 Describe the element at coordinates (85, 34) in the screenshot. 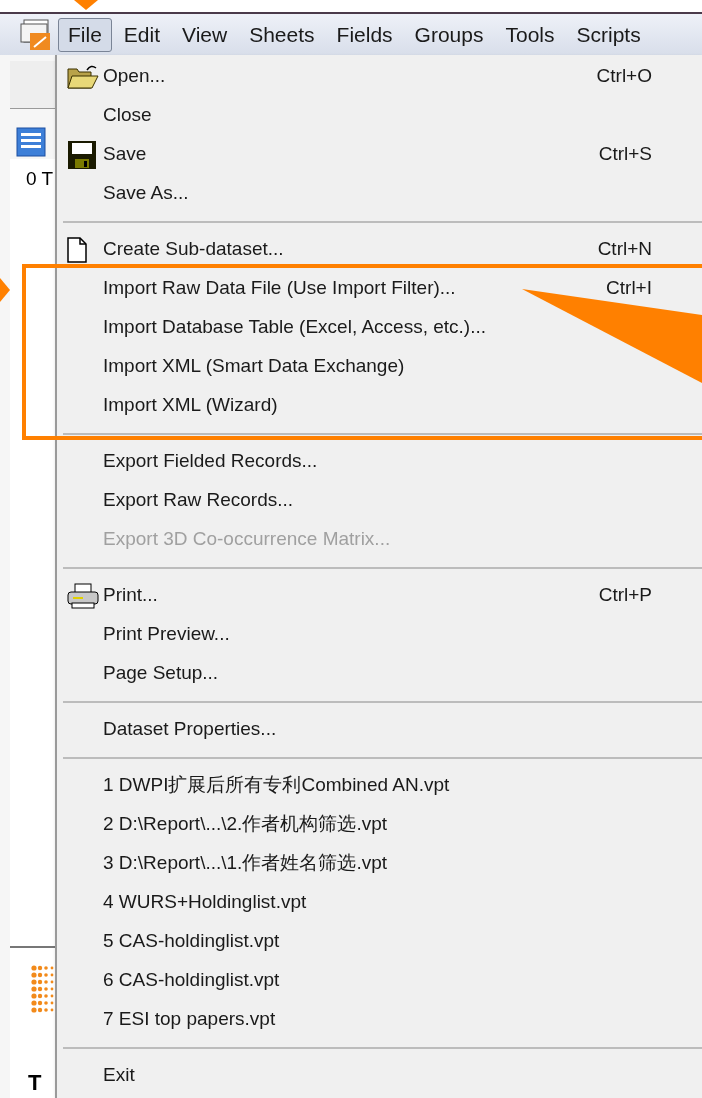

I see `menu-bar-item: File` at that location.